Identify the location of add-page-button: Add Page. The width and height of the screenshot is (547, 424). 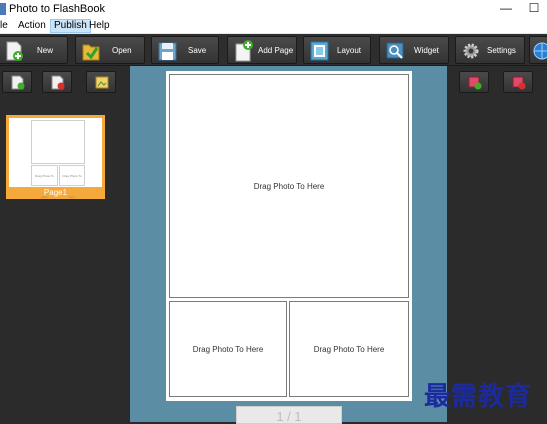
(262, 50).